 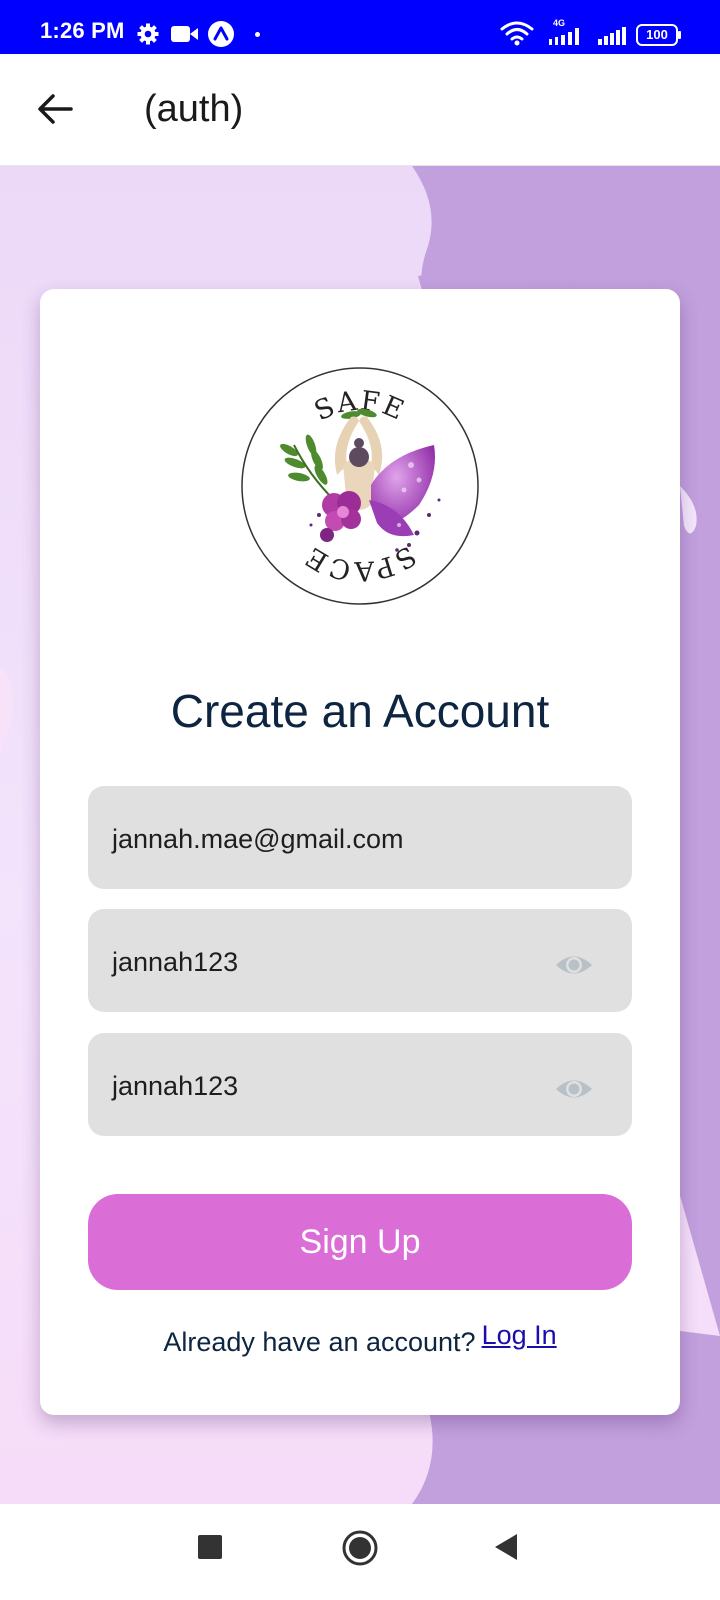 What do you see at coordinates (360, 1084) in the screenshot?
I see `confirm-password-field: jannah123` at bounding box center [360, 1084].